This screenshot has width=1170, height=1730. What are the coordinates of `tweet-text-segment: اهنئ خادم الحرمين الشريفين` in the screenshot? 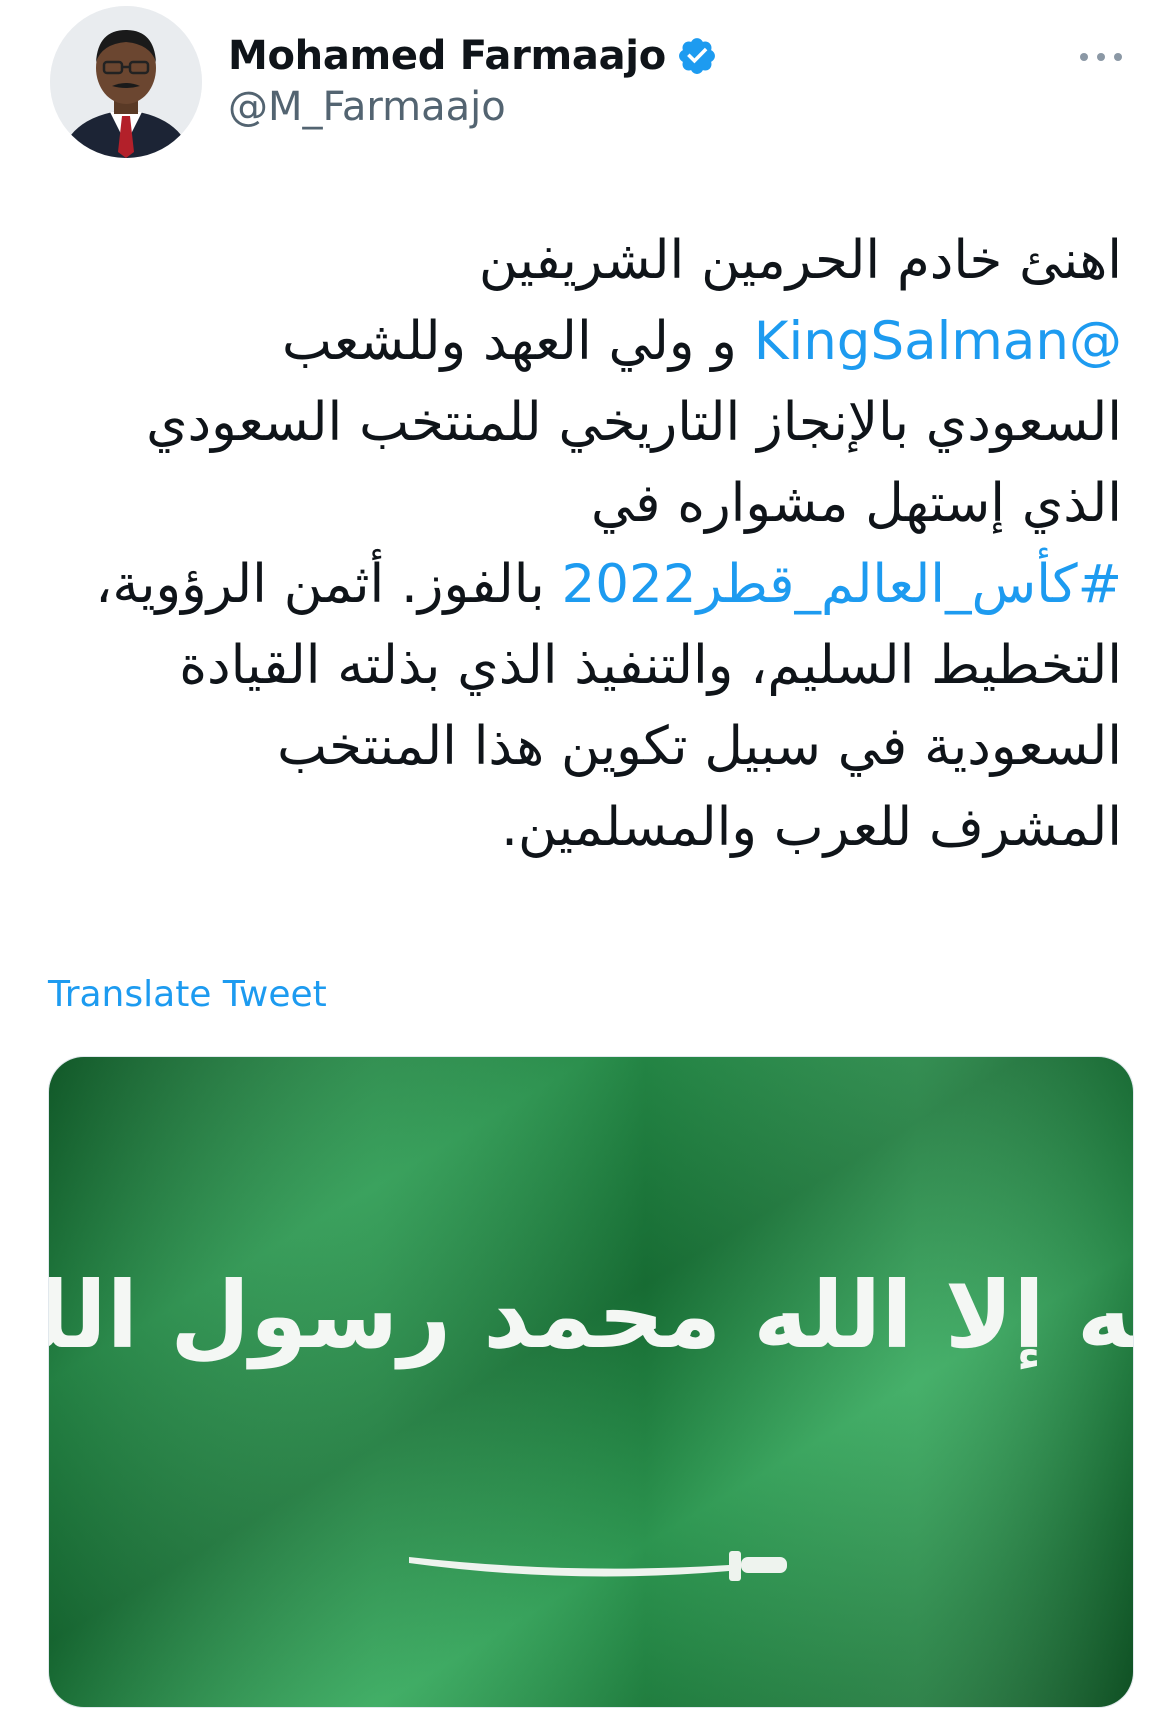 It's located at (800, 260).